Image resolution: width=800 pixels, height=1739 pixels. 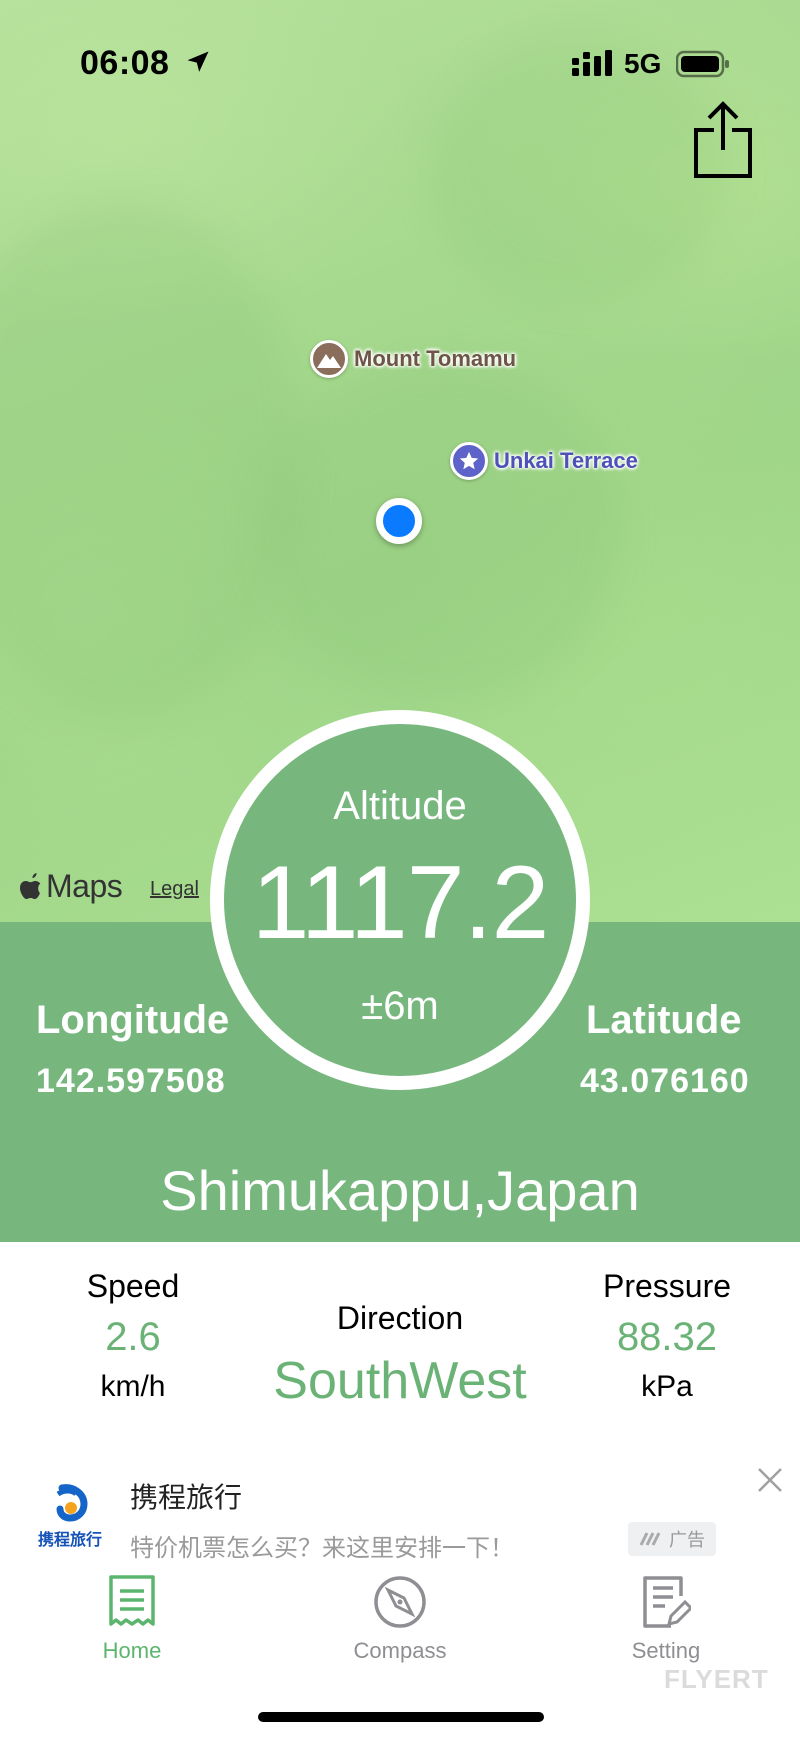 I want to click on speed-value: 2.6, so click(x=133, y=1337).